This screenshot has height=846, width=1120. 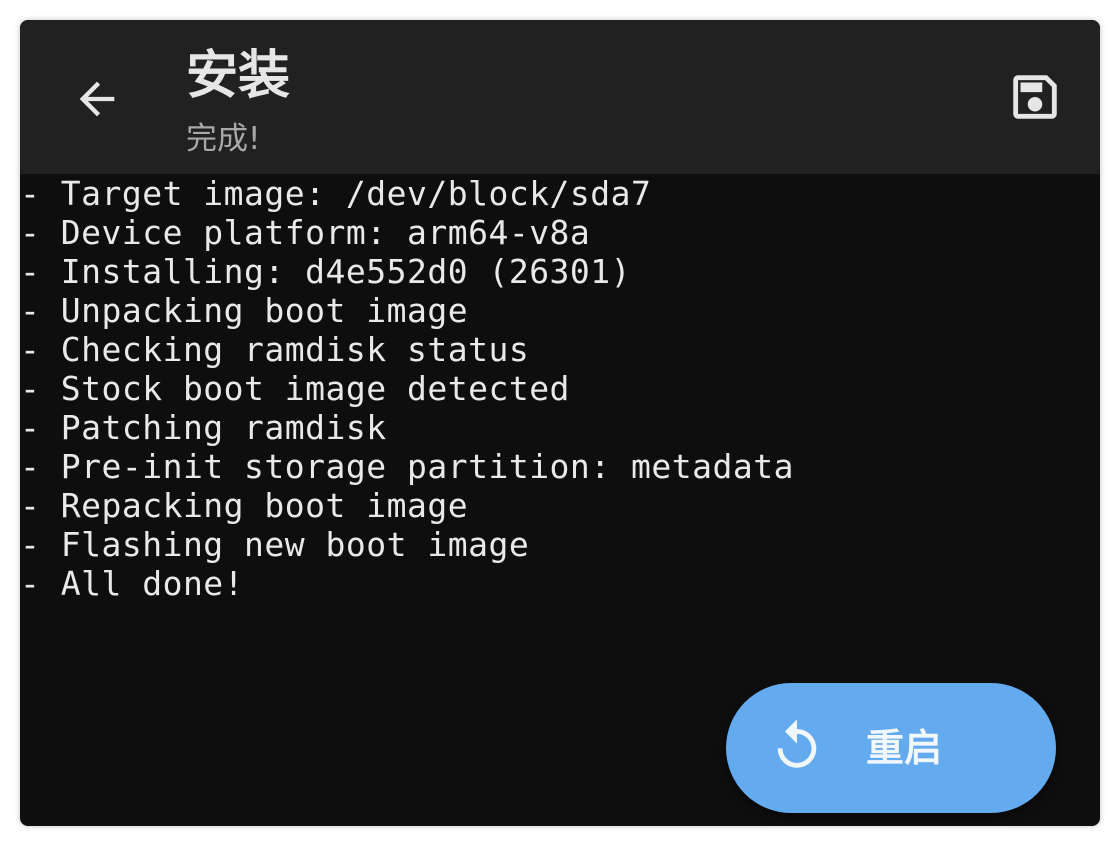 I want to click on reboot-button: 重启, so click(x=891, y=748).